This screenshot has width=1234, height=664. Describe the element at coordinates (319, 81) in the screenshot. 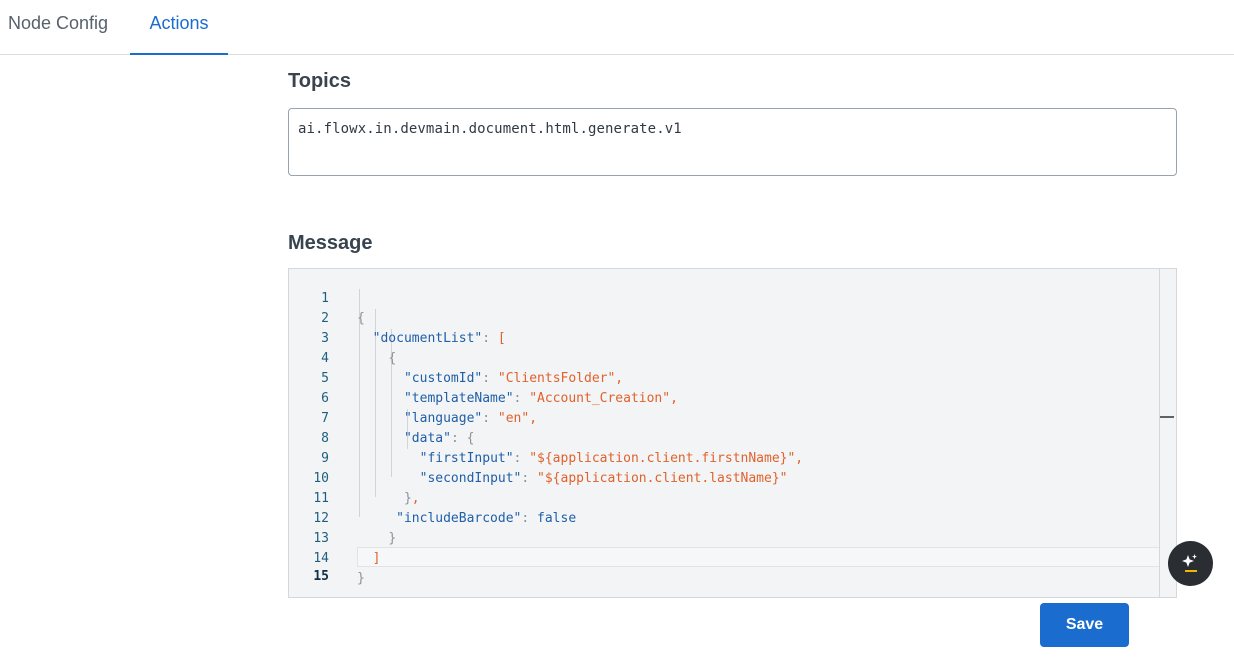

I see `topics-heading: Topics` at that location.